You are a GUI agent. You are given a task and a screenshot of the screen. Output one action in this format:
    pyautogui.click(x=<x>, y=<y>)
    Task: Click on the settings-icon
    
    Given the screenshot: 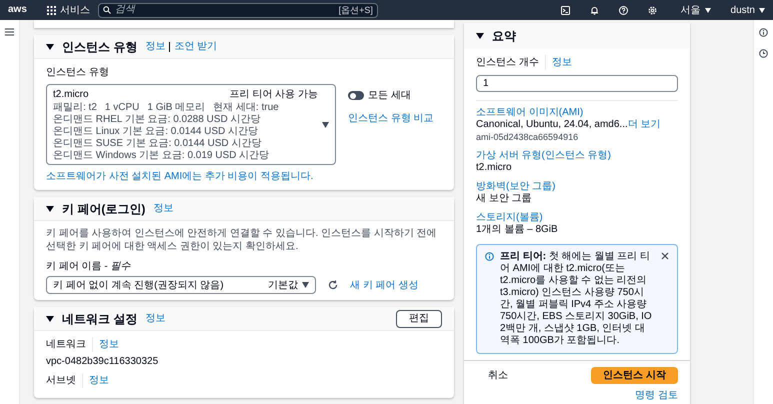 What is the action you would take?
    pyautogui.click(x=652, y=10)
    